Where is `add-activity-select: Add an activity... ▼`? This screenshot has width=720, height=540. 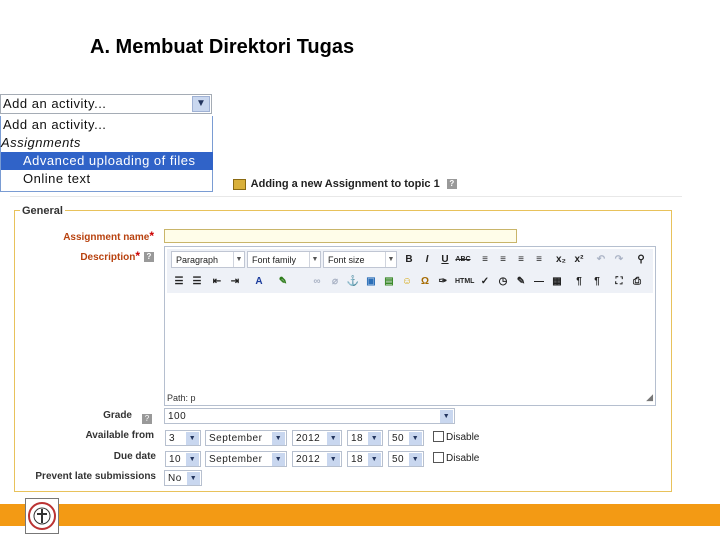
add-activity-select: Add an activity... ▼ is located at coordinates (106, 104).